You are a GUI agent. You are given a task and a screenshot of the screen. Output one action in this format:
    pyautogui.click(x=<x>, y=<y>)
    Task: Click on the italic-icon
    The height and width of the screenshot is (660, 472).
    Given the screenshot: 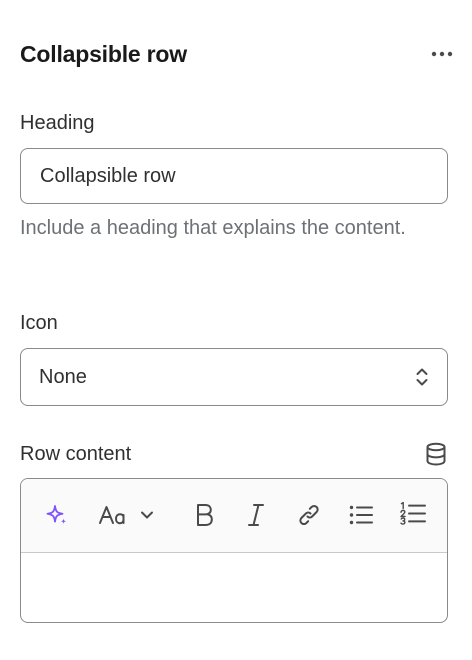 What is the action you would take?
    pyautogui.click(x=256, y=515)
    